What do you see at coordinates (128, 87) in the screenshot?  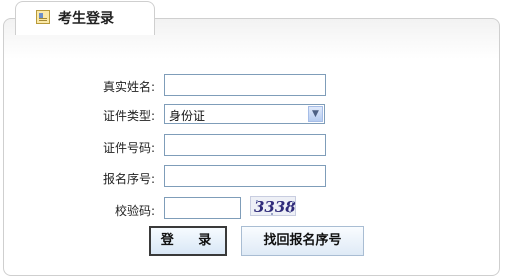 I see `name-label: 真实姓名:` at bounding box center [128, 87].